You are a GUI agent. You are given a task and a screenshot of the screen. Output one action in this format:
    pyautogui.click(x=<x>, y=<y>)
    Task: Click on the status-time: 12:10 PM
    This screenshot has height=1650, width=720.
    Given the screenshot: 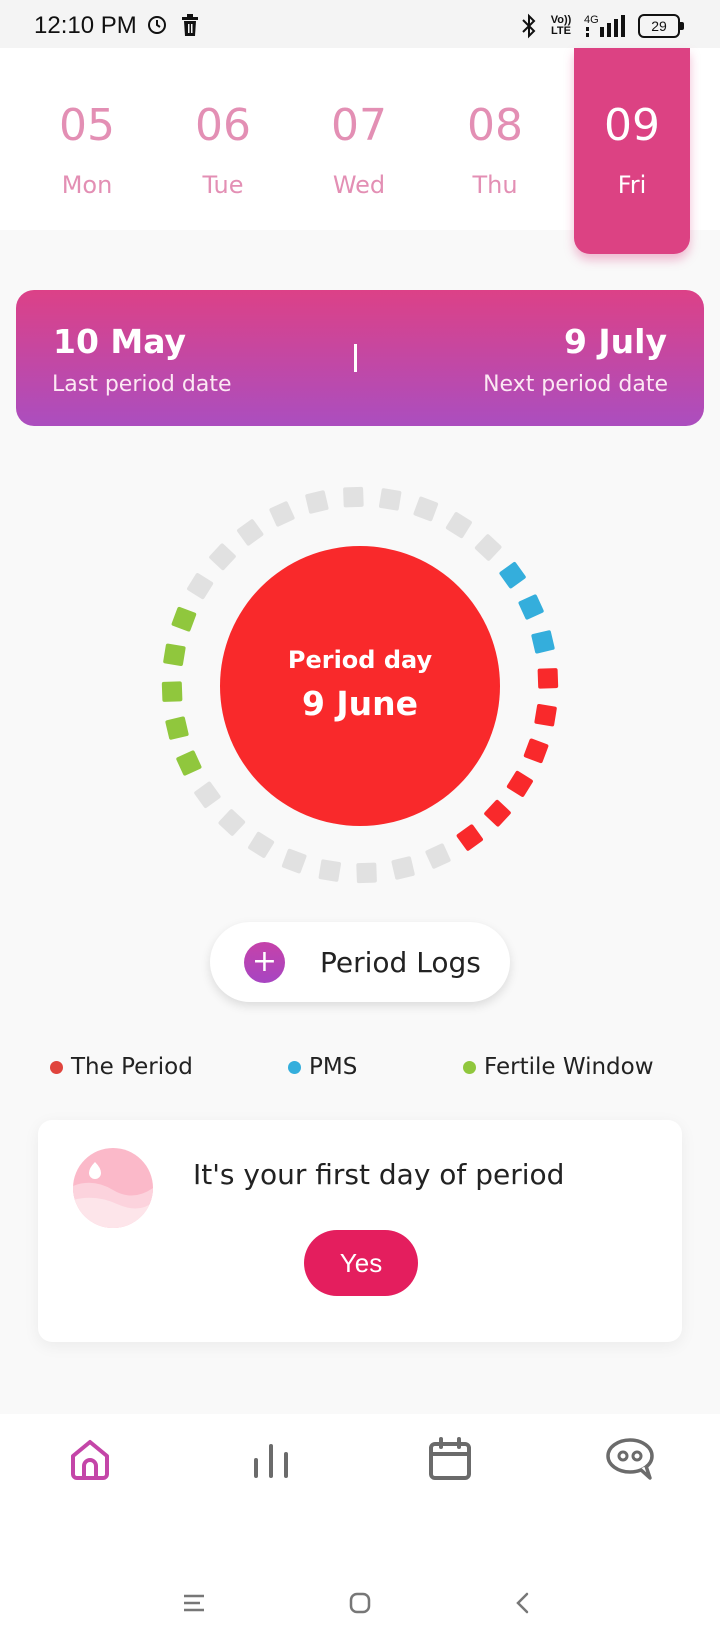 What is the action you would take?
    pyautogui.click(x=85, y=25)
    